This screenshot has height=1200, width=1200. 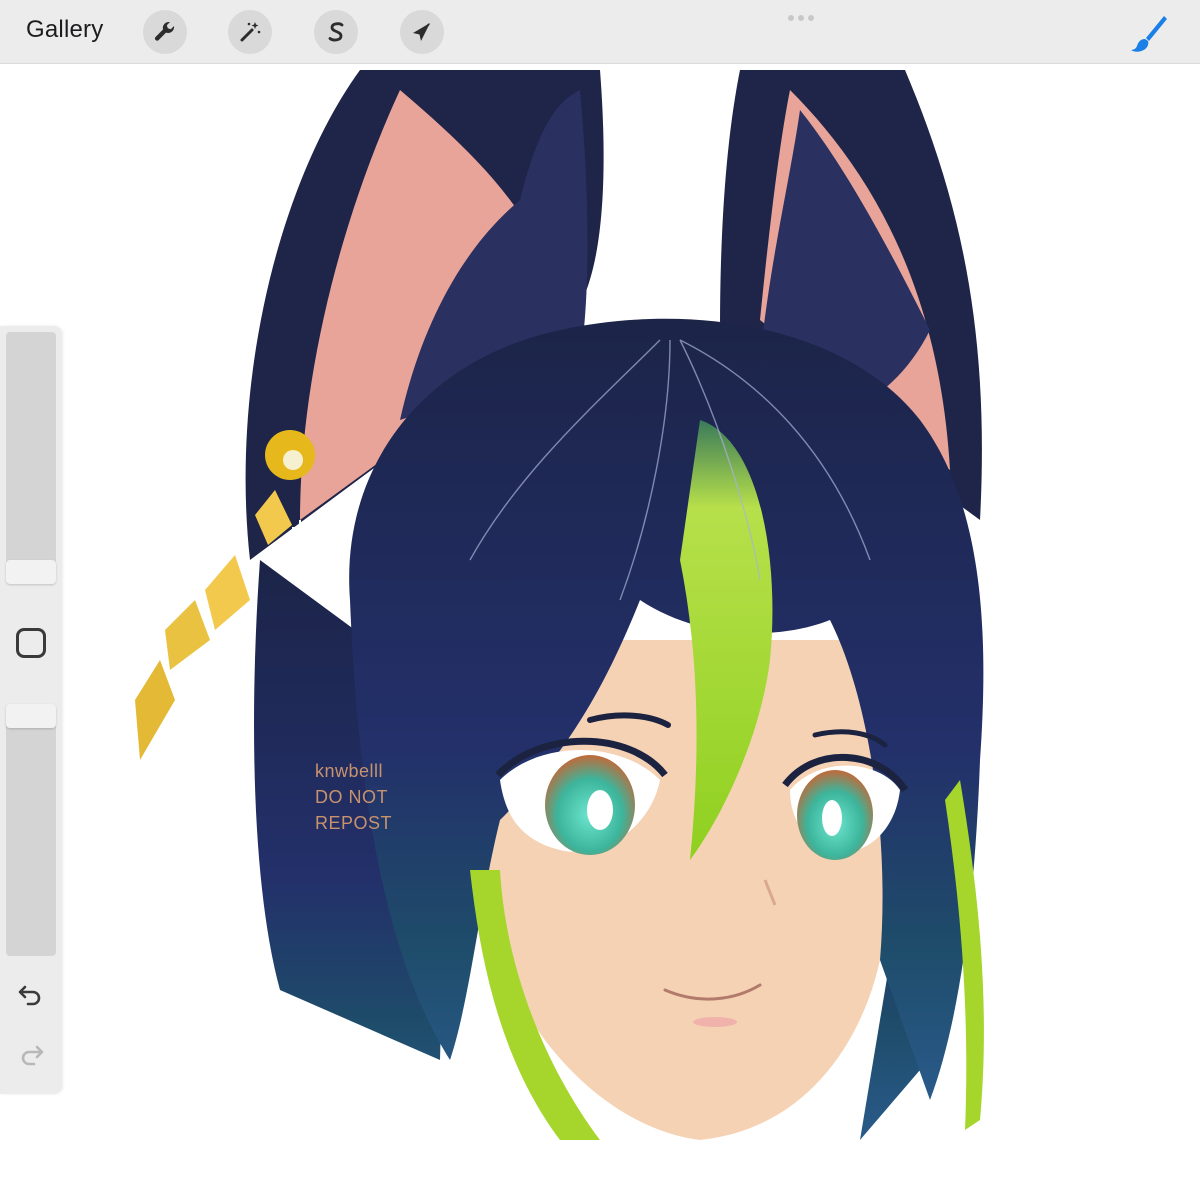 I want to click on wrench-icon, so click(x=164, y=31).